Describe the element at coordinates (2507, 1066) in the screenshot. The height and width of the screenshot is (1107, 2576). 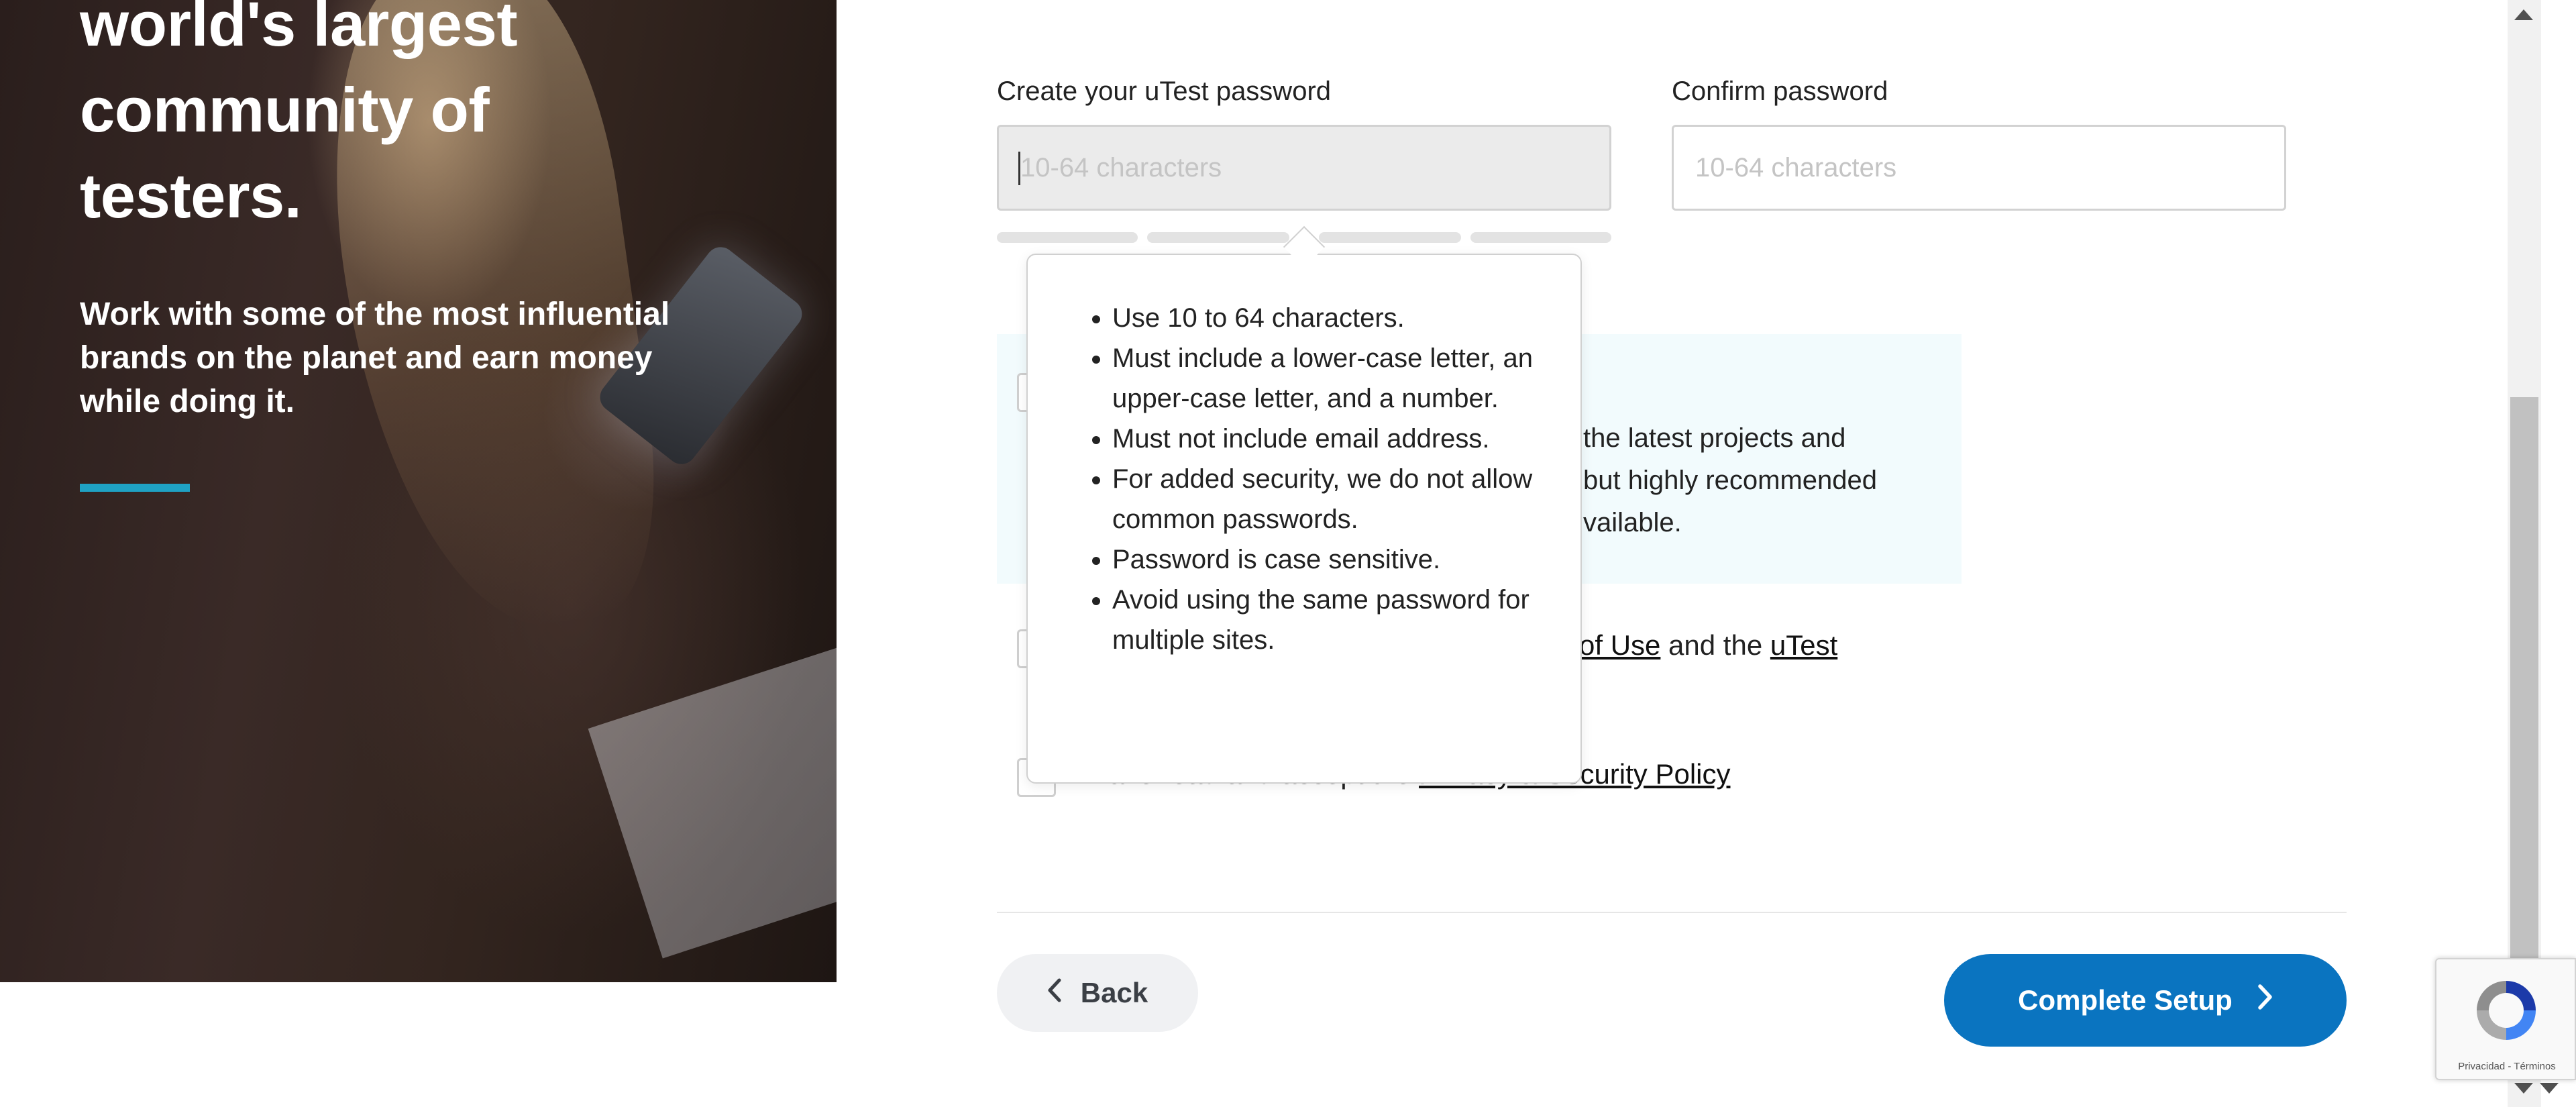
I see `recaptcha-terms-text: Privacidad - Términos` at that location.